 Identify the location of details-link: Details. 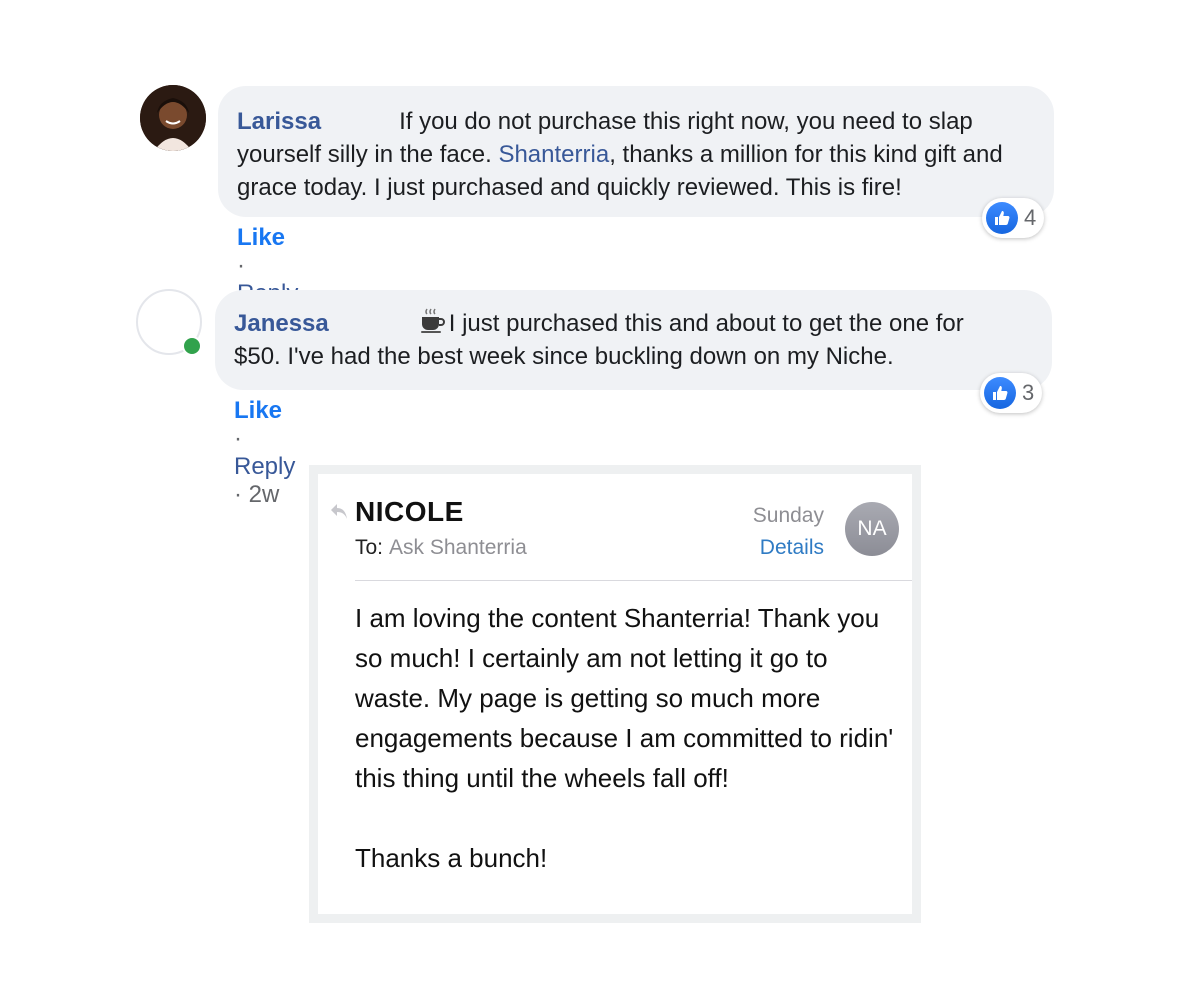
(792, 548).